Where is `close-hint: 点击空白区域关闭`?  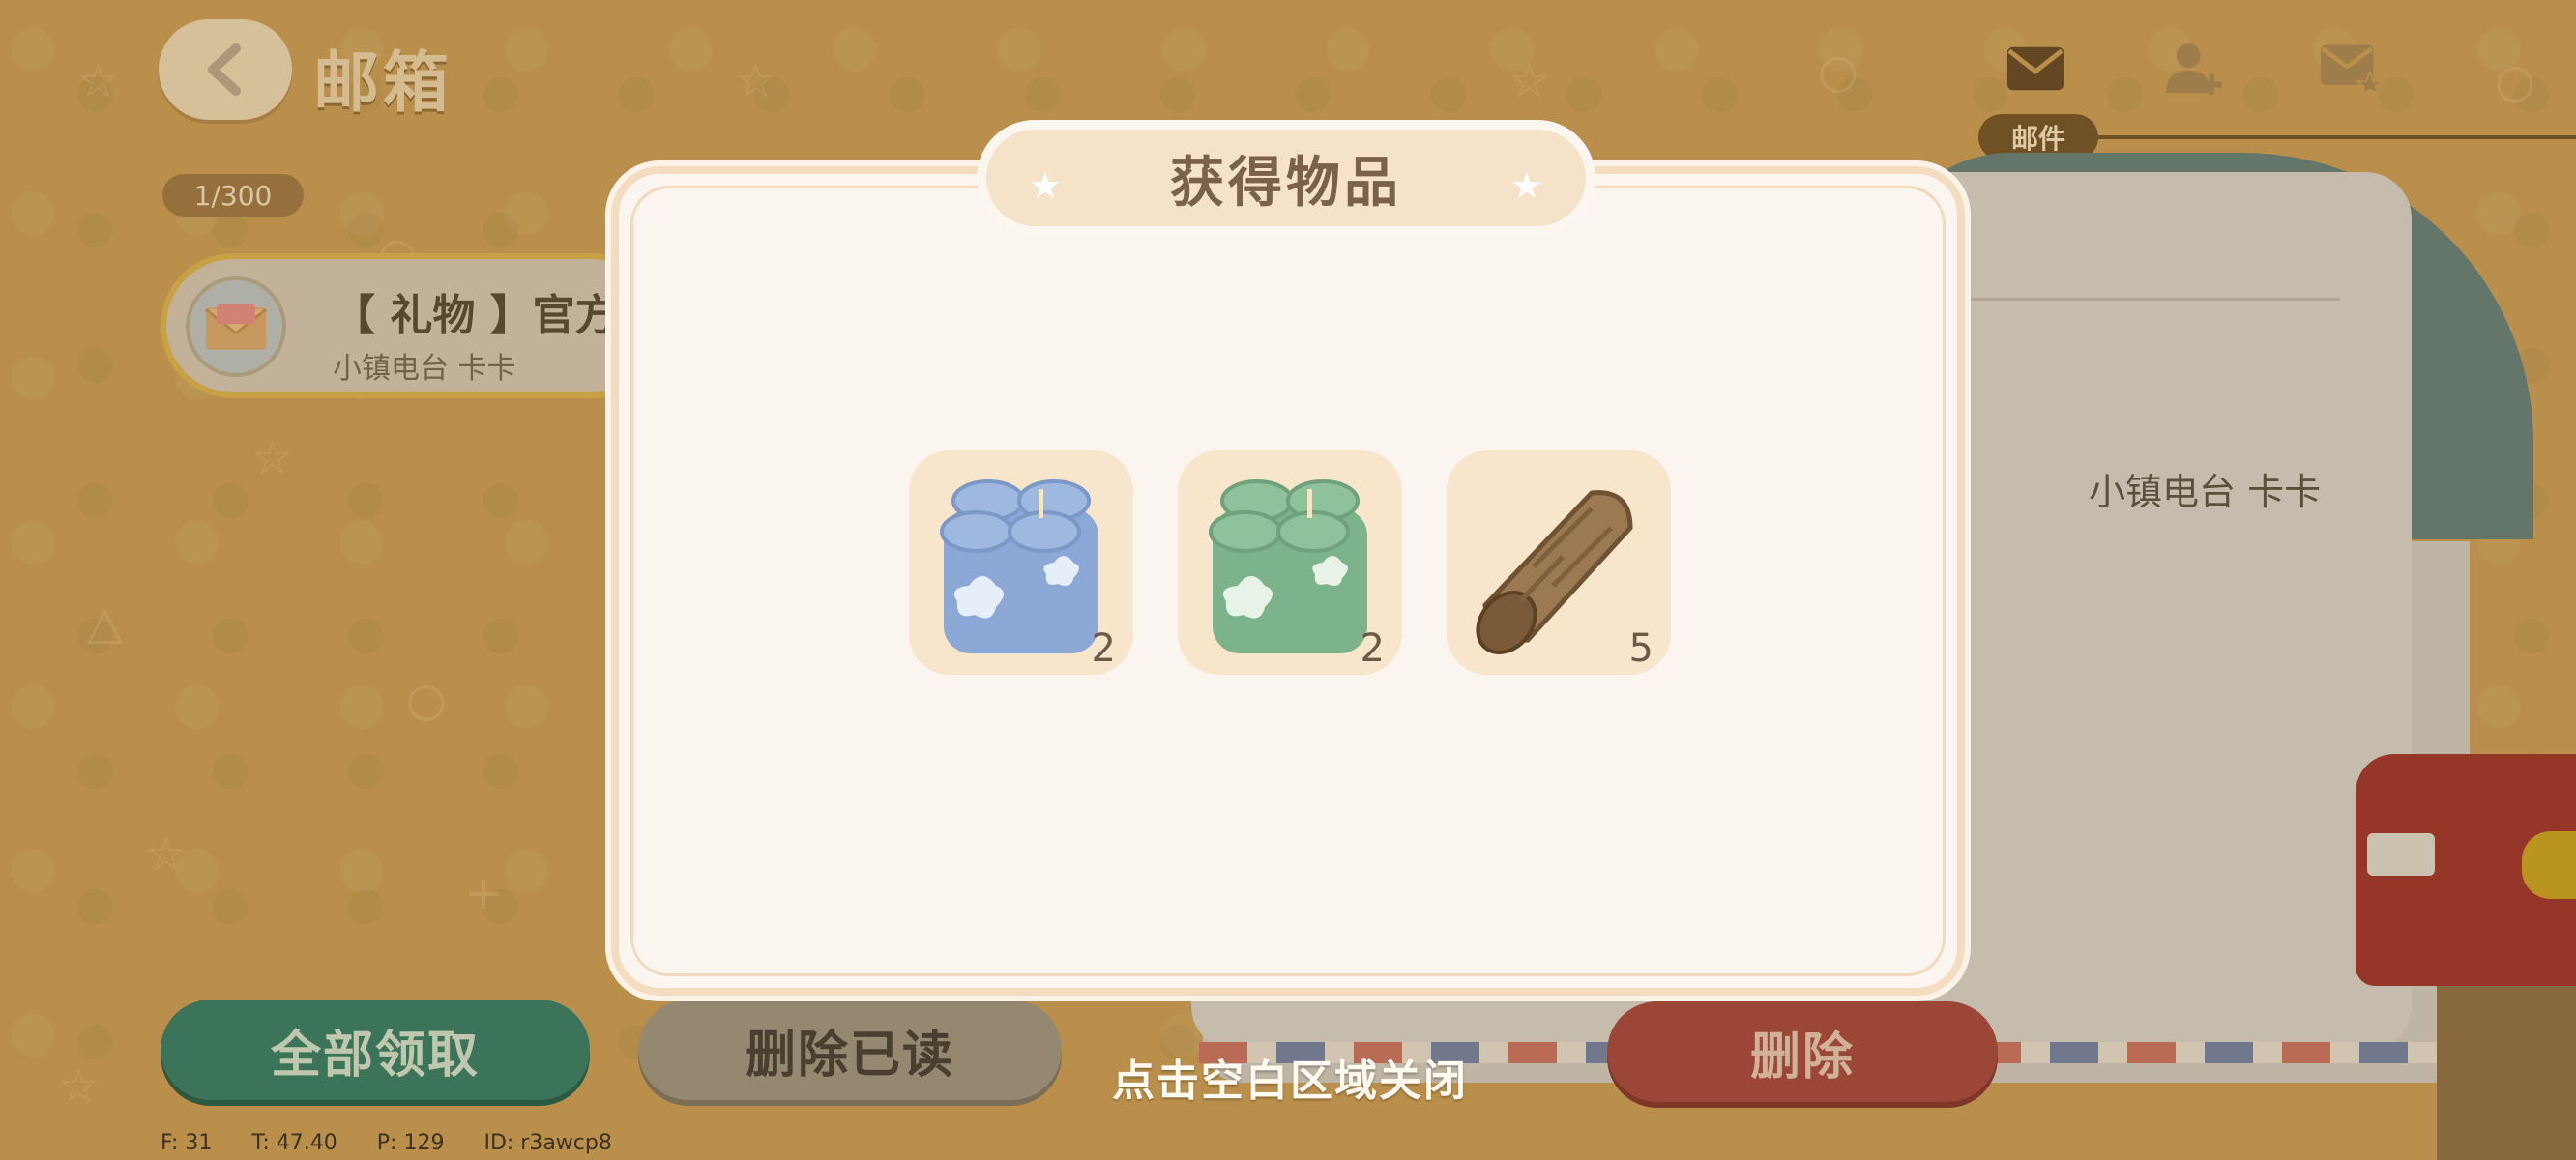 close-hint: 点击空白区域关闭 is located at coordinates (1290, 1082).